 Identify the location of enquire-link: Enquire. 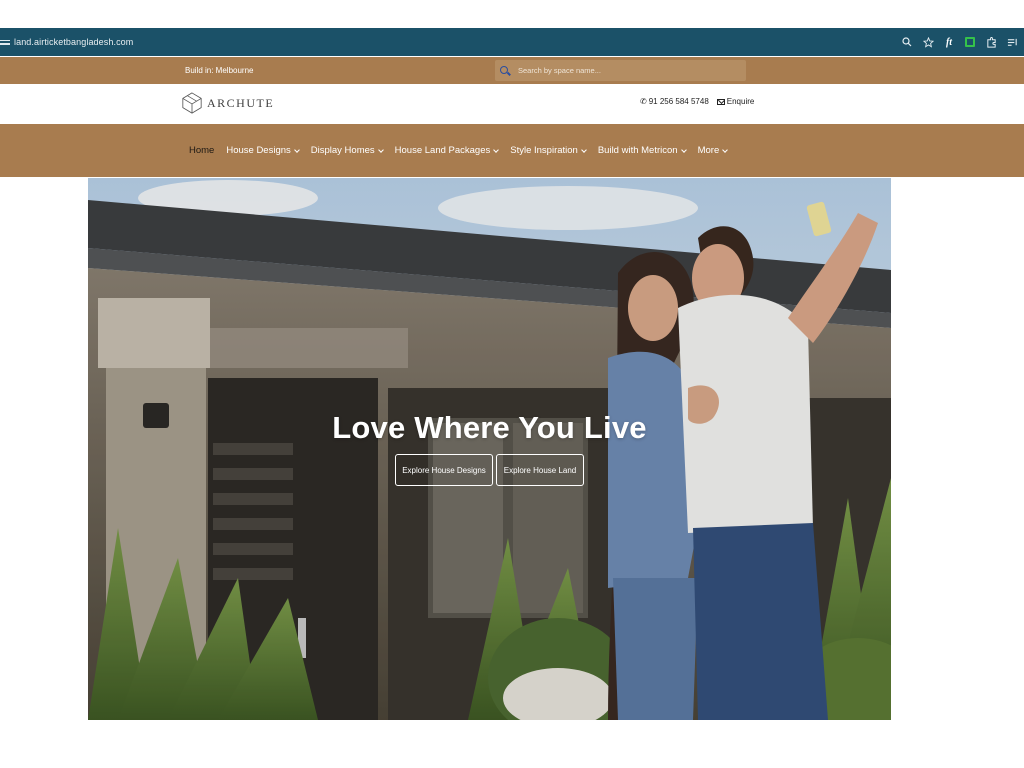
(735, 101).